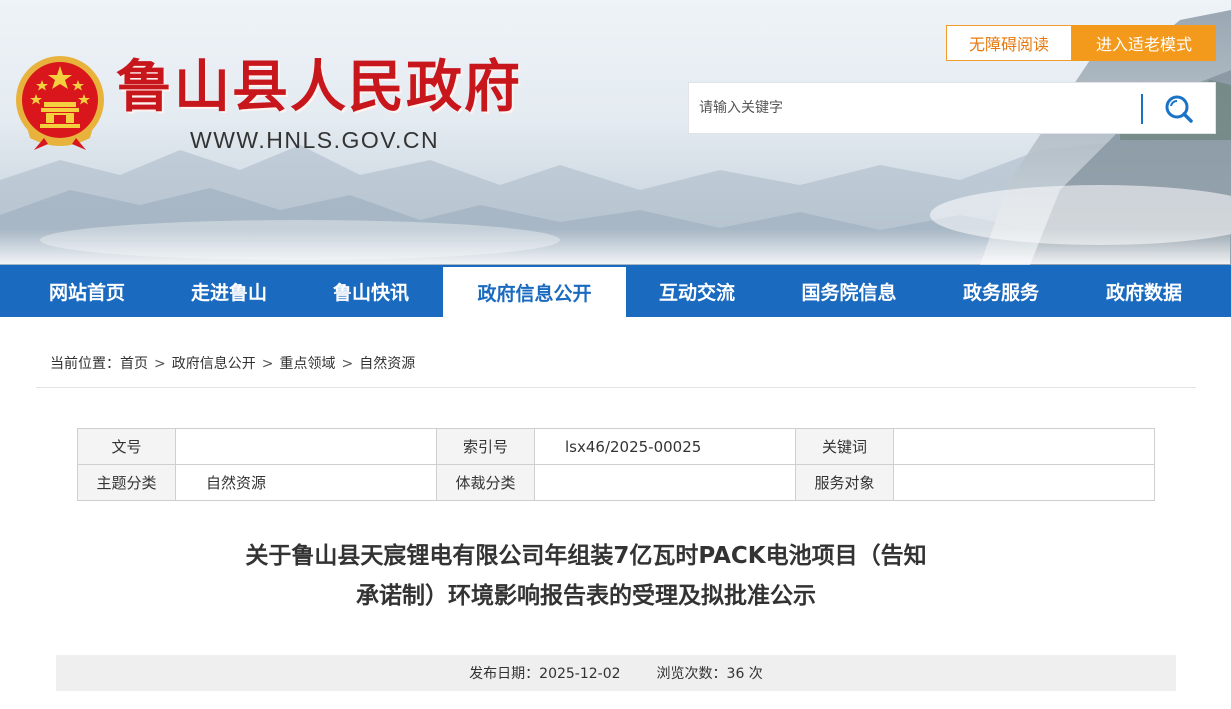 The height and width of the screenshot is (709, 1231). I want to click on article-title-line-1: 关于鲁山县天宸锂电有限公司年组装7亿瓦时PACK电池项目（告知, so click(586, 556).